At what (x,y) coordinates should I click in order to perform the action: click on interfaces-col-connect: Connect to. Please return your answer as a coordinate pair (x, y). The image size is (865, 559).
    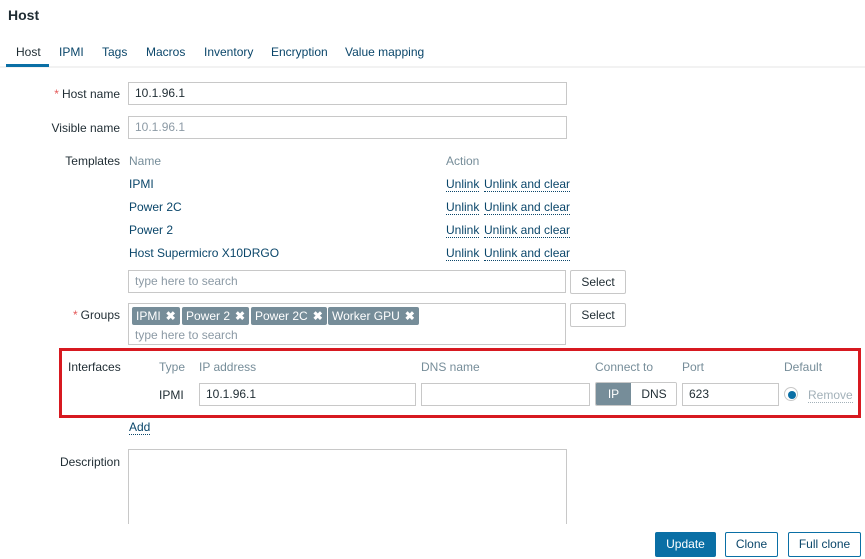
    Looking at the image, I should click on (624, 367).